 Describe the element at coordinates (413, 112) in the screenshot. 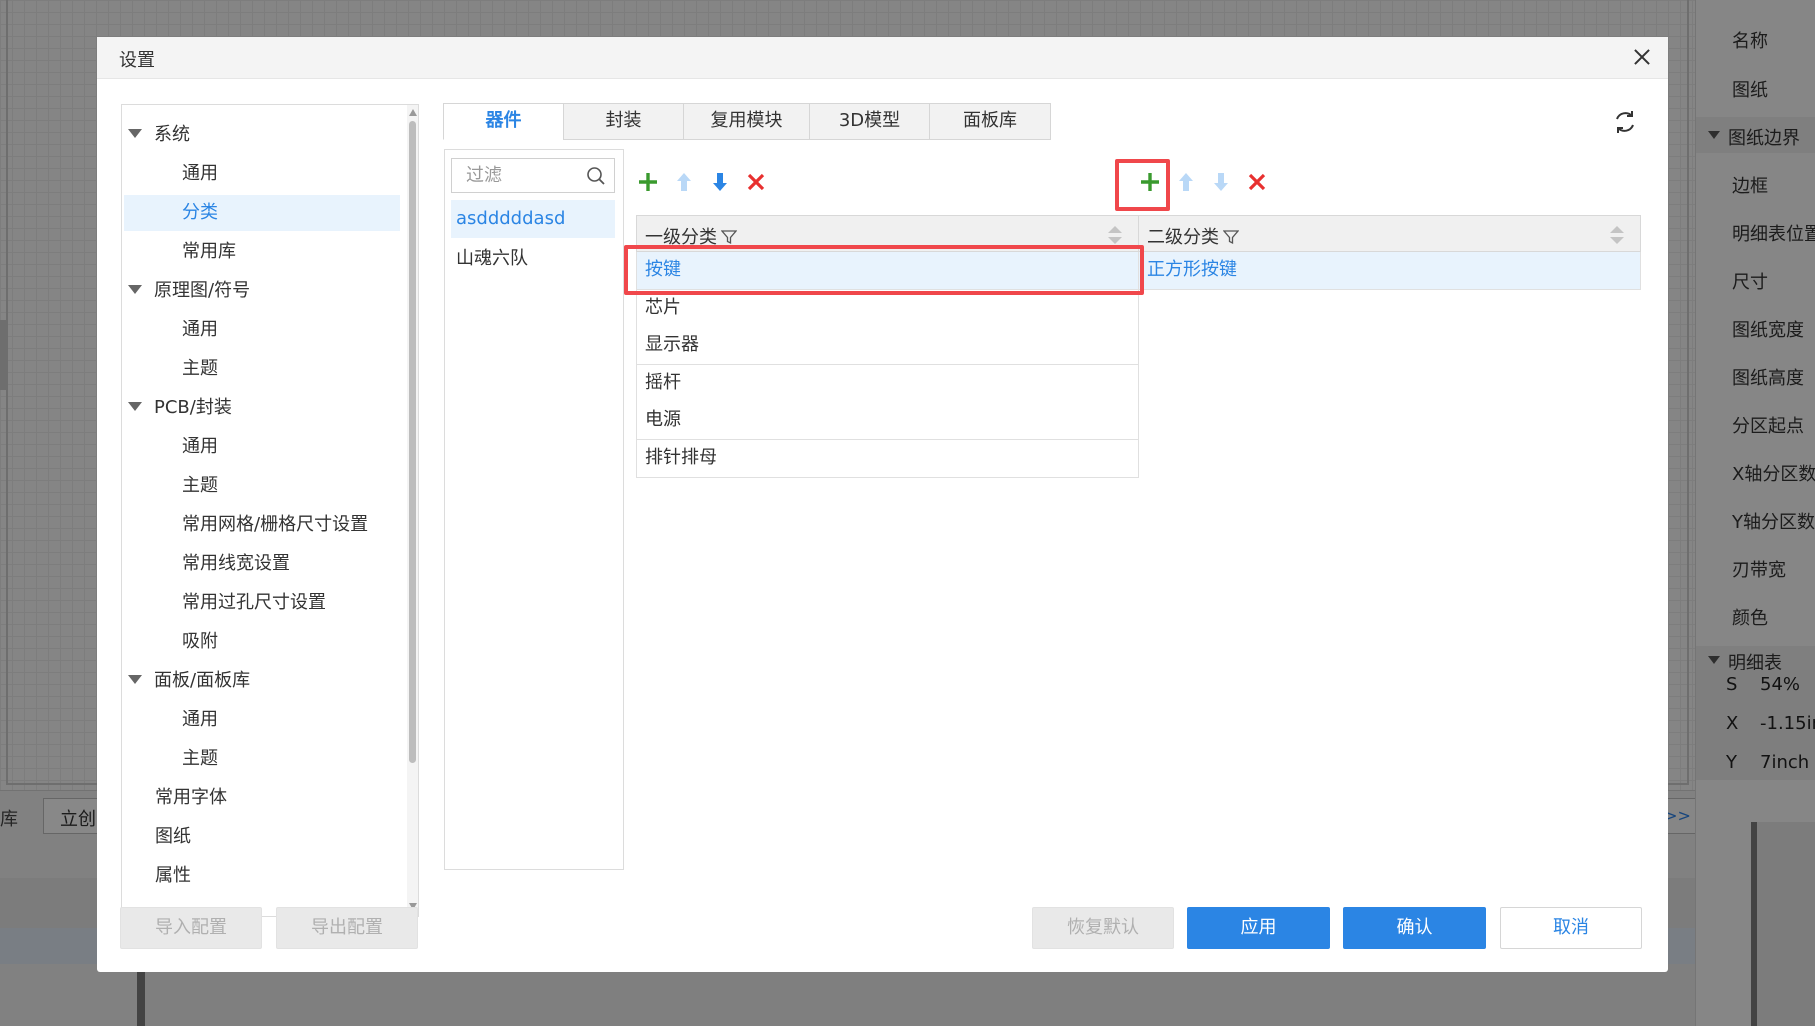

I see `scroll-up-icon` at that location.